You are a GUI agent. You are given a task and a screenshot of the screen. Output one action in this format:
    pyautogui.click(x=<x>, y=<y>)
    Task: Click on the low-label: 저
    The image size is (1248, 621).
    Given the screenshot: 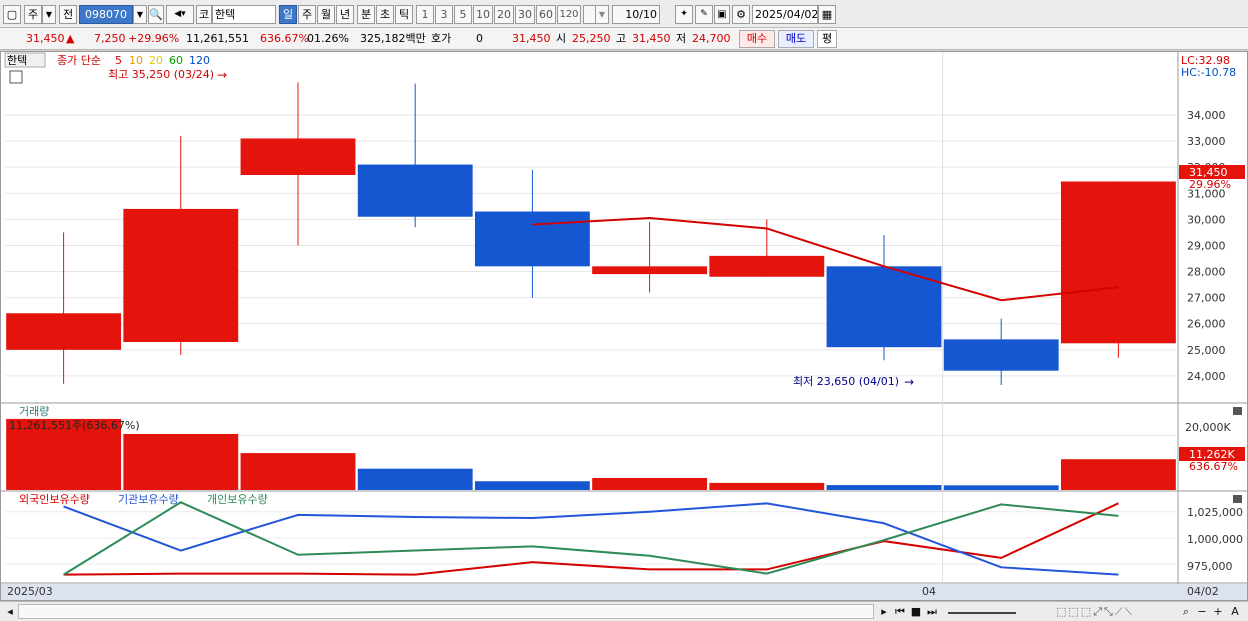 What is the action you would take?
    pyautogui.click(x=681, y=38)
    